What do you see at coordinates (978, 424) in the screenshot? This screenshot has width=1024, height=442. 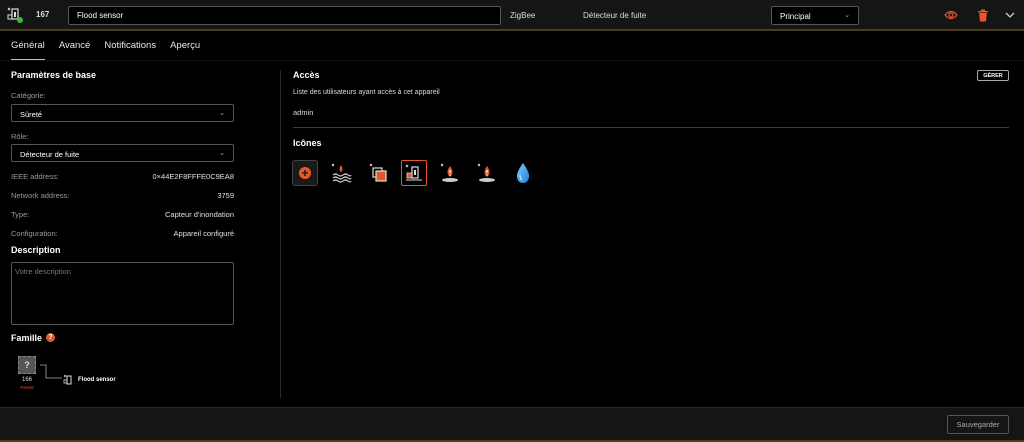 I see `save-button: Sauvegarder` at bounding box center [978, 424].